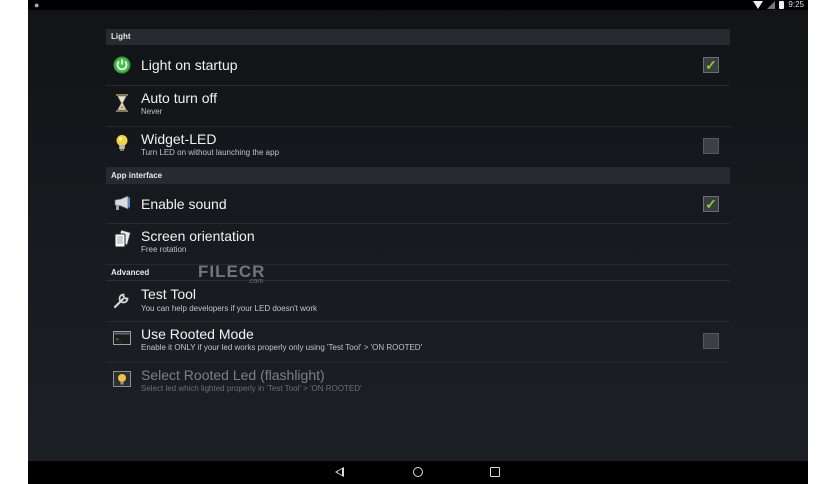  Describe the element at coordinates (418, 5) in the screenshot. I see `status-bar: ● 9:25` at that location.